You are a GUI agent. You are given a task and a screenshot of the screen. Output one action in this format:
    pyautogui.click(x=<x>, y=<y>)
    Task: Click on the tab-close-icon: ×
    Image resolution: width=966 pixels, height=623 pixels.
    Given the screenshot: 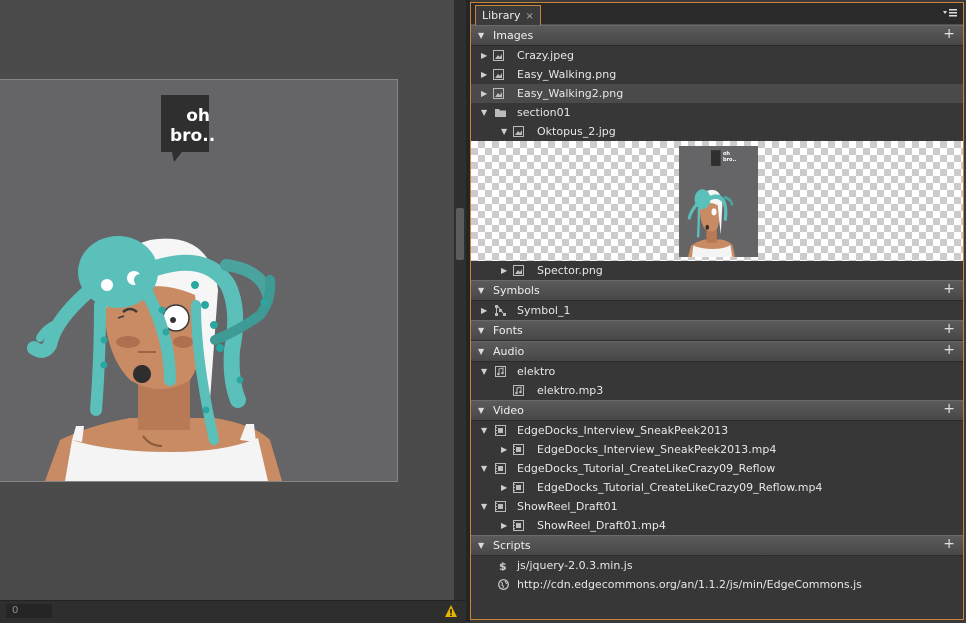 What is the action you would take?
    pyautogui.click(x=529, y=16)
    